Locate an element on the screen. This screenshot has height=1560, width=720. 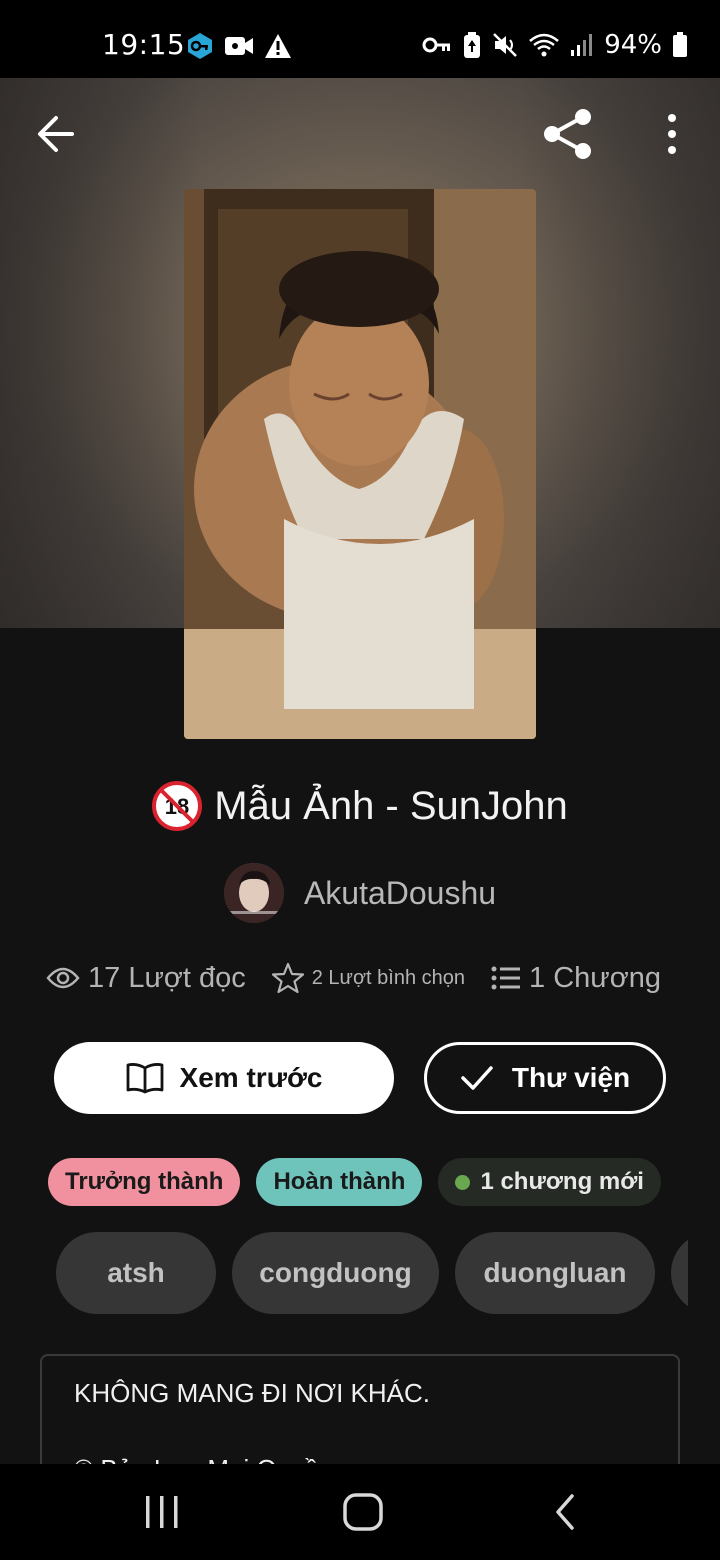
status-time: 19:15 is located at coordinates (144, 44).